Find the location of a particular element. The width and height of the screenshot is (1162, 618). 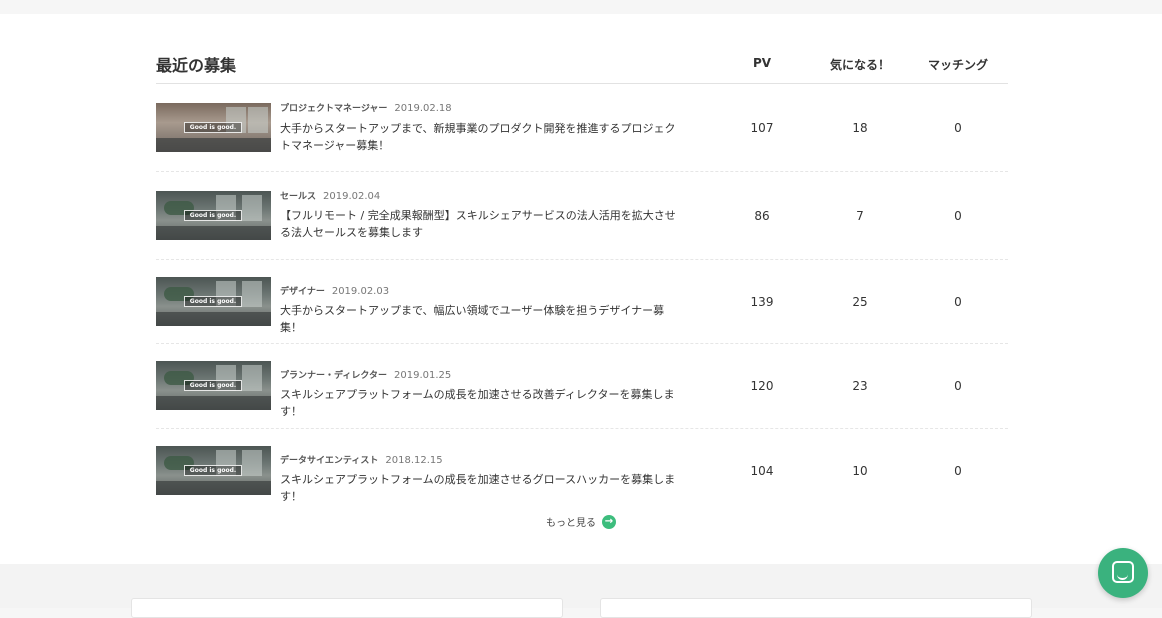

pv-count: 107 is located at coordinates (762, 128).